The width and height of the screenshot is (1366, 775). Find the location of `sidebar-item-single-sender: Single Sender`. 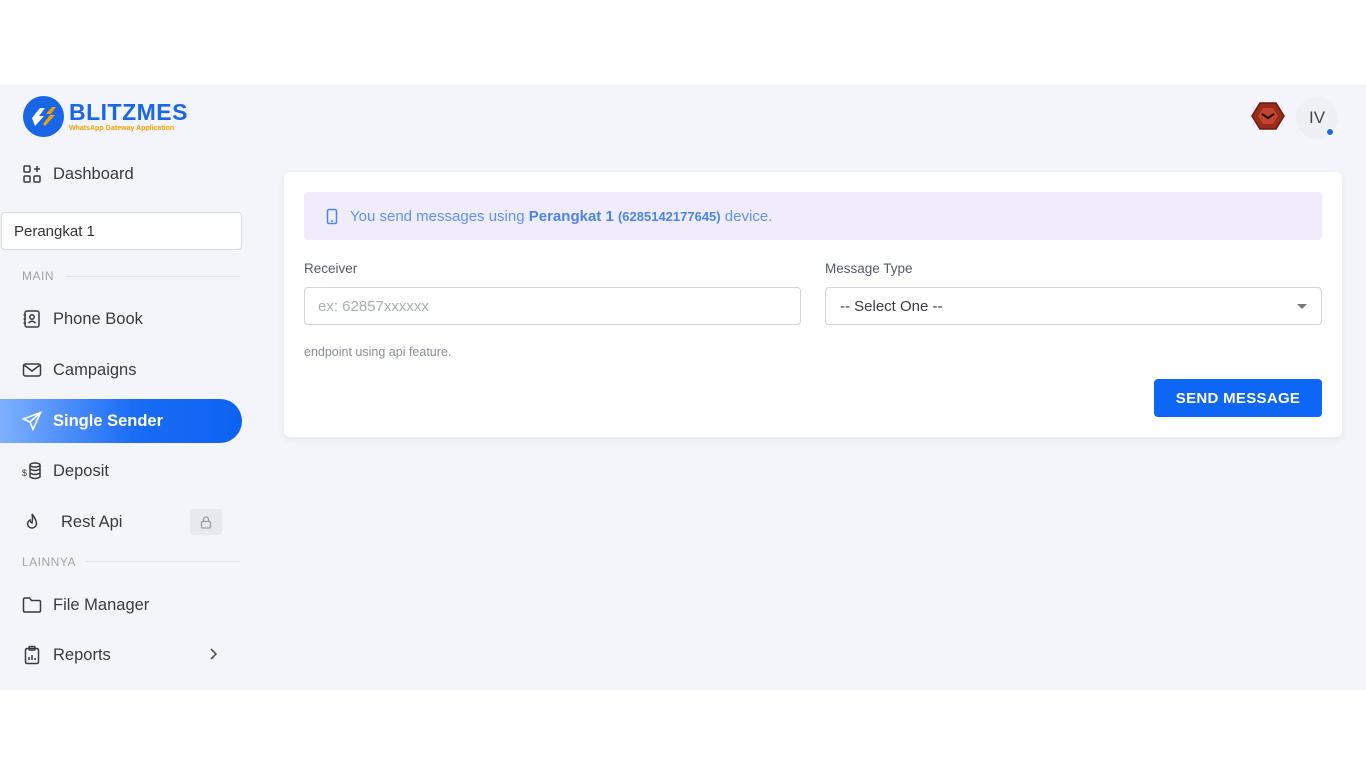

sidebar-item-single-sender: Single Sender is located at coordinates (121, 421).